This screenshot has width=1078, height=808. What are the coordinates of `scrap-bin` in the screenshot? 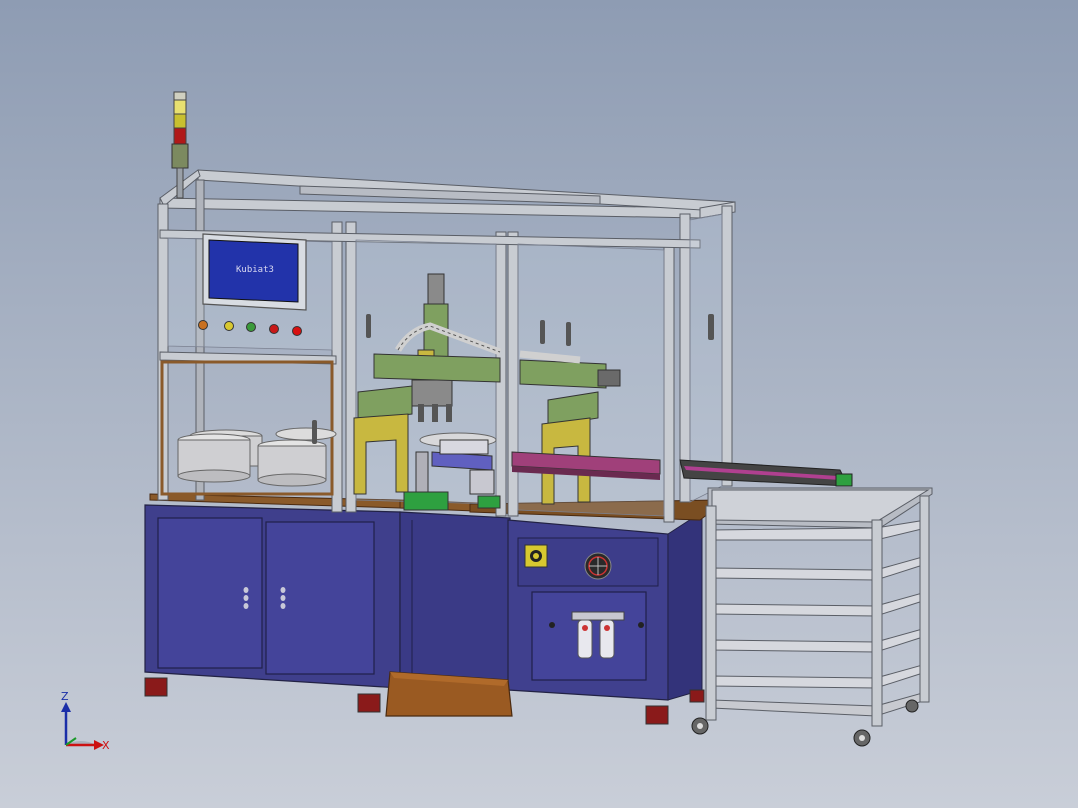 It's located at (449, 694).